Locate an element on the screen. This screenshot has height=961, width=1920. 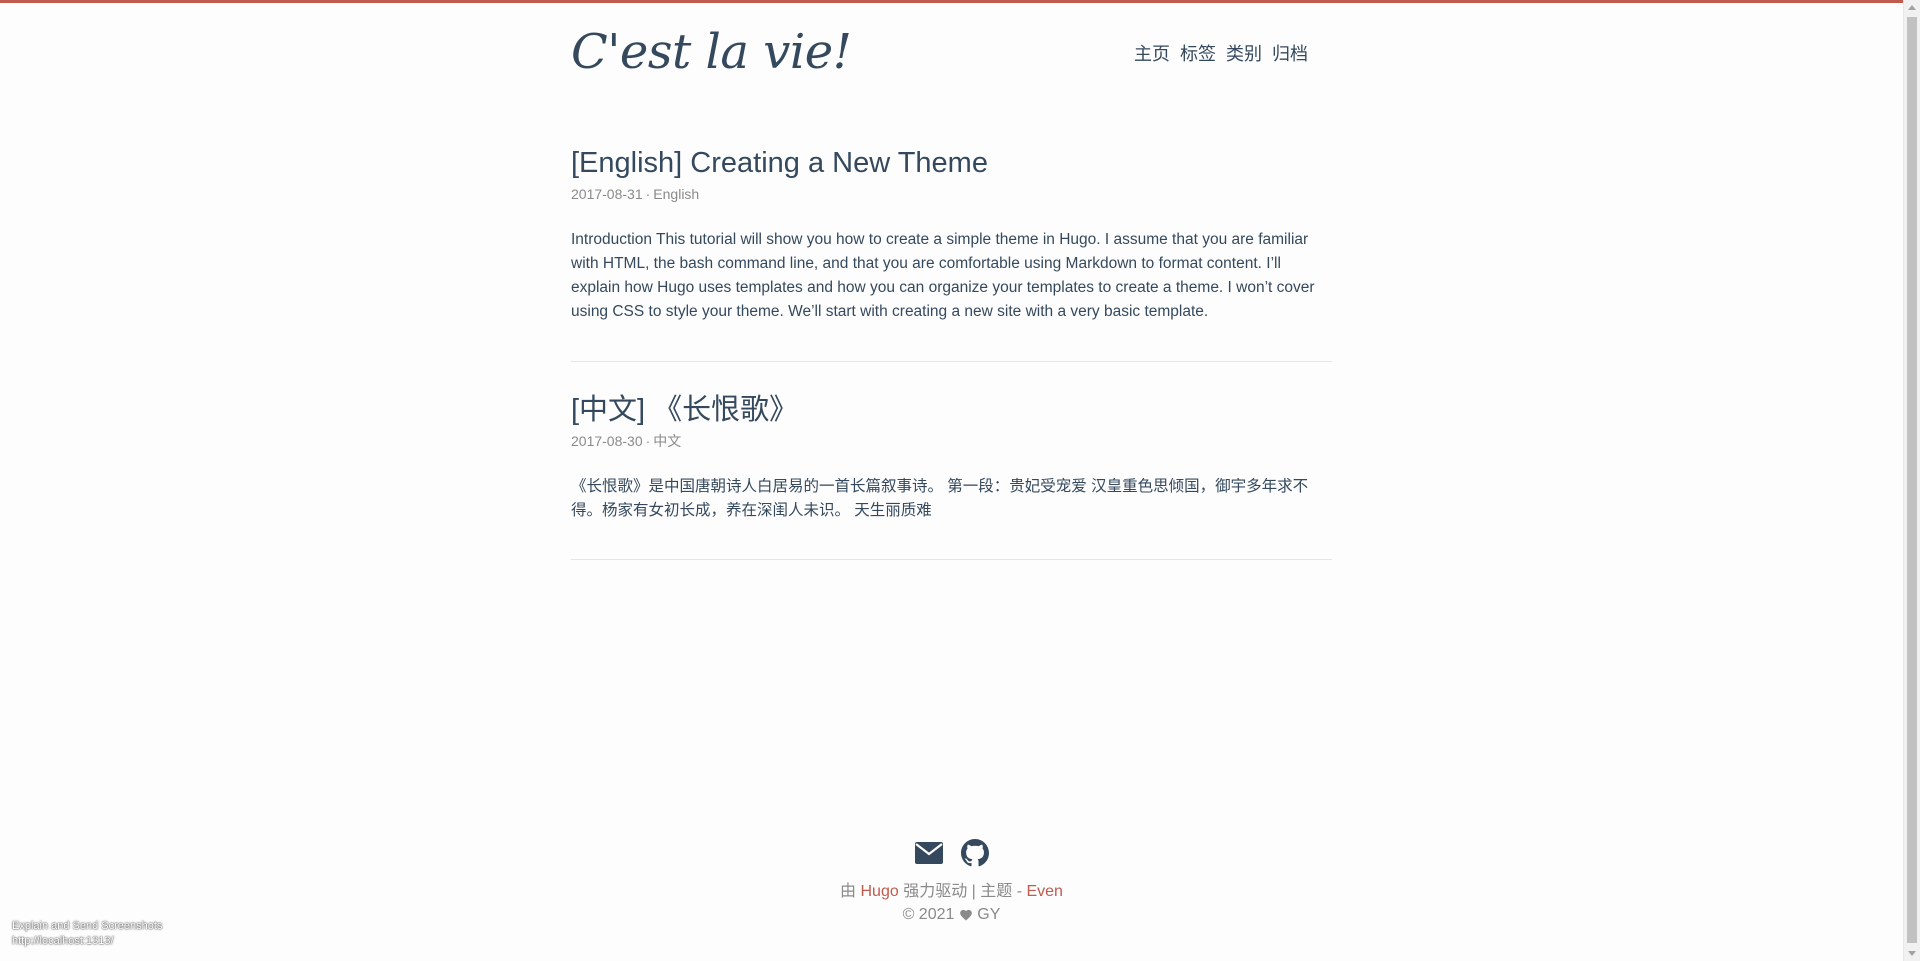
scroll-up-arrow-icon is located at coordinates (1912, 7).